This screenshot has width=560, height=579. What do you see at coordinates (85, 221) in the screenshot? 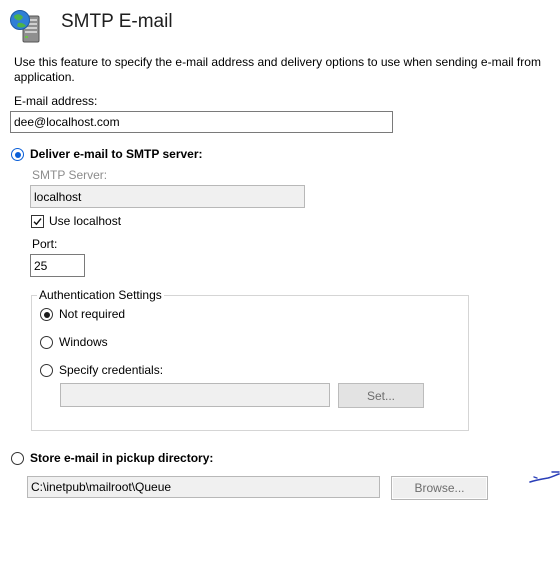
I see `use-localhost-label: Use localhost` at bounding box center [85, 221].